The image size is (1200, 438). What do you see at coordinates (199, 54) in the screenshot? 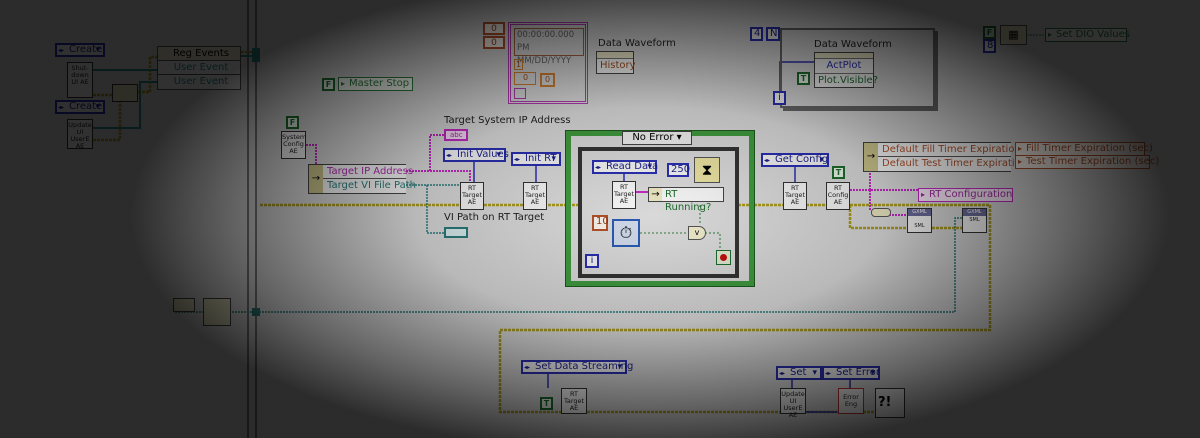
I see `reg-events-label: Reg Events` at bounding box center [199, 54].